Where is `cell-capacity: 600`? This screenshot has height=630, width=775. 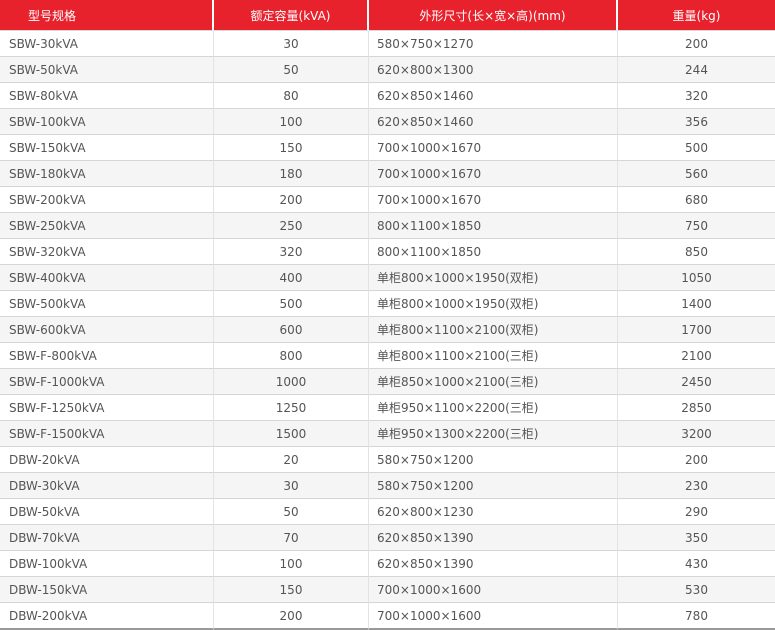
cell-capacity: 600 is located at coordinates (291, 330).